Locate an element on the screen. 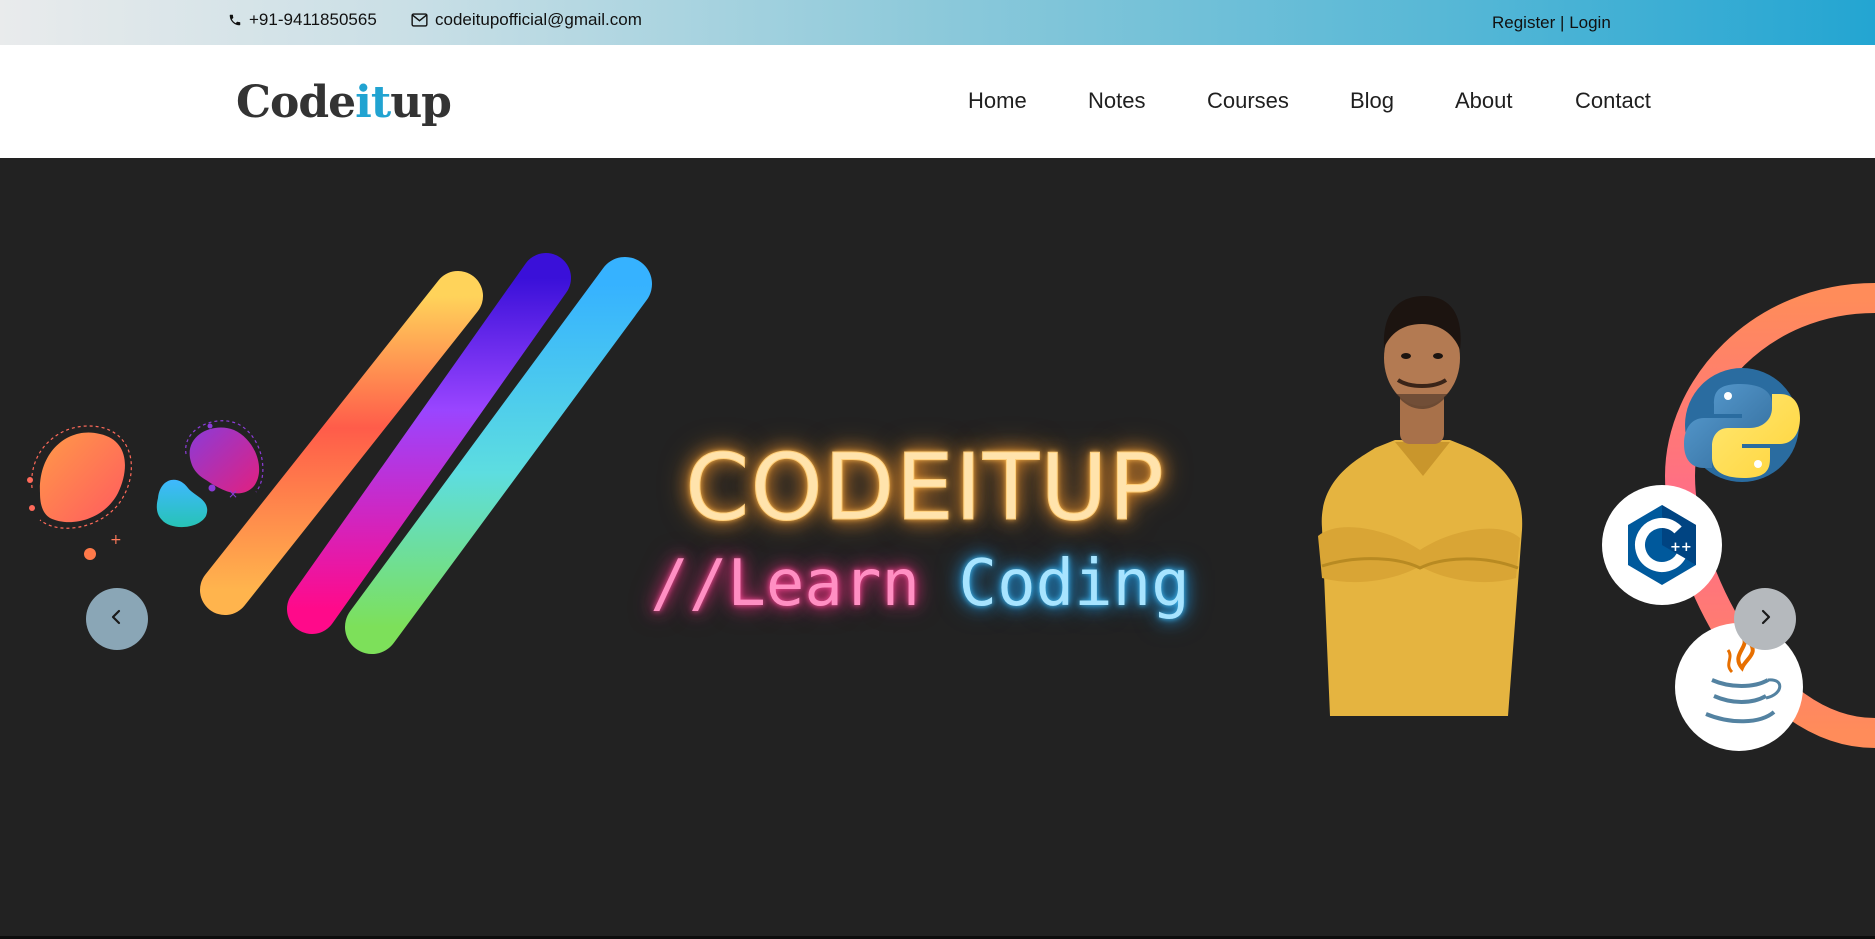 This screenshot has height=939, width=1875. contact-phone: +91-9411850565 is located at coordinates (302, 20).